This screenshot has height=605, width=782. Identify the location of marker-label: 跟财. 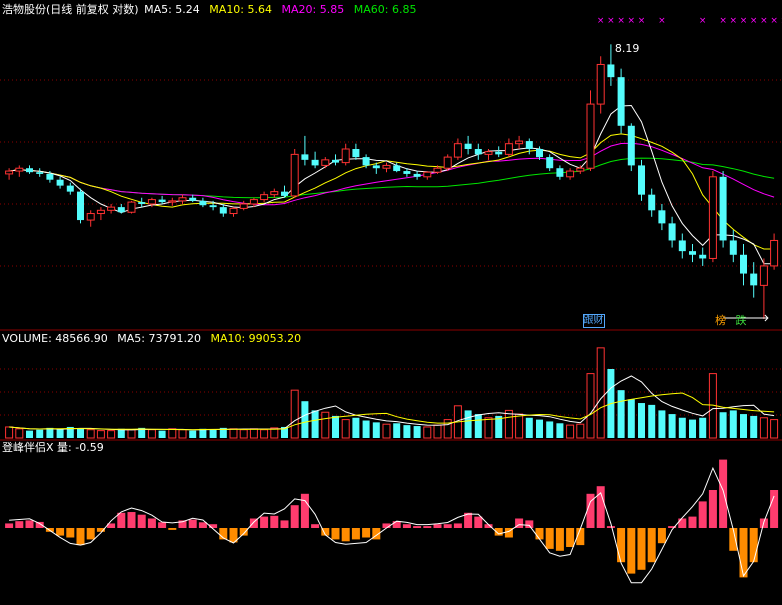
(593, 321).